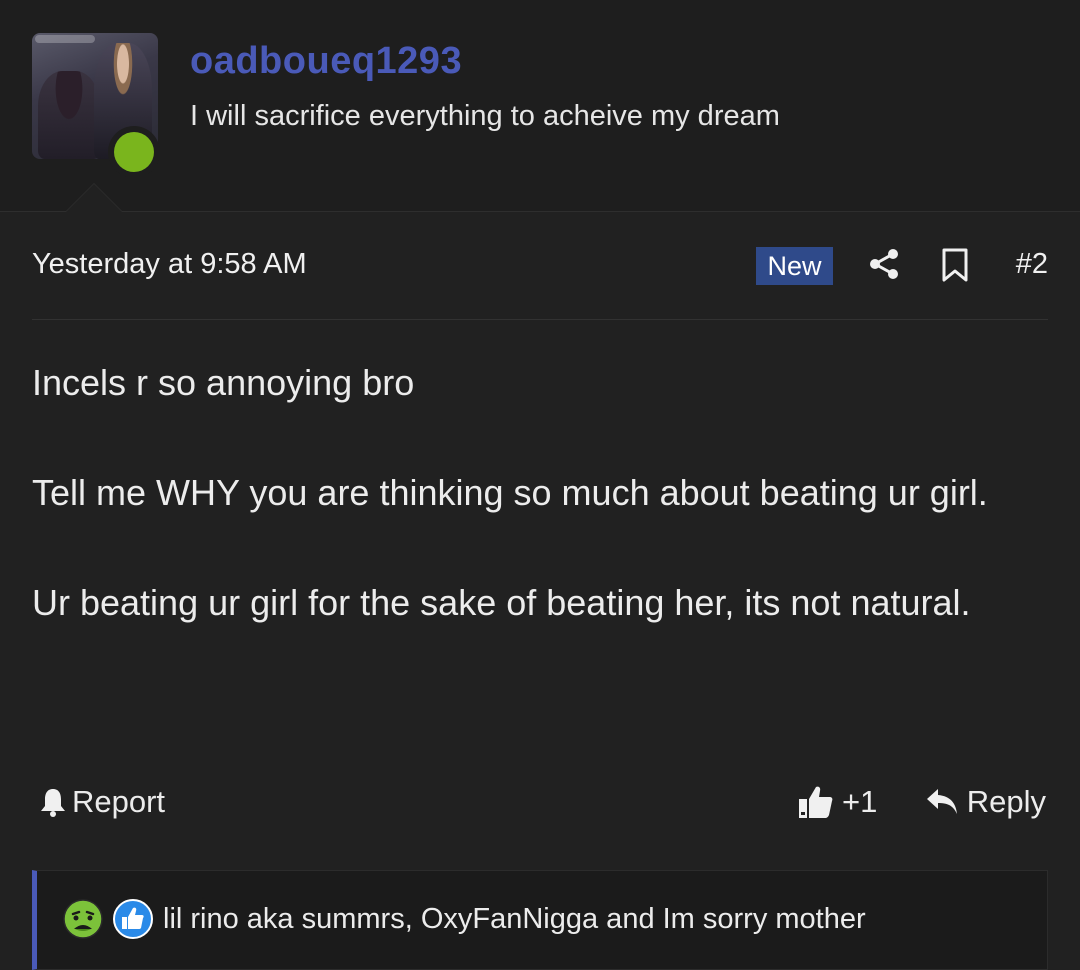 The height and width of the screenshot is (970, 1080). What do you see at coordinates (119, 801) in the screenshot?
I see `report-label: Report` at bounding box center [119, 801].